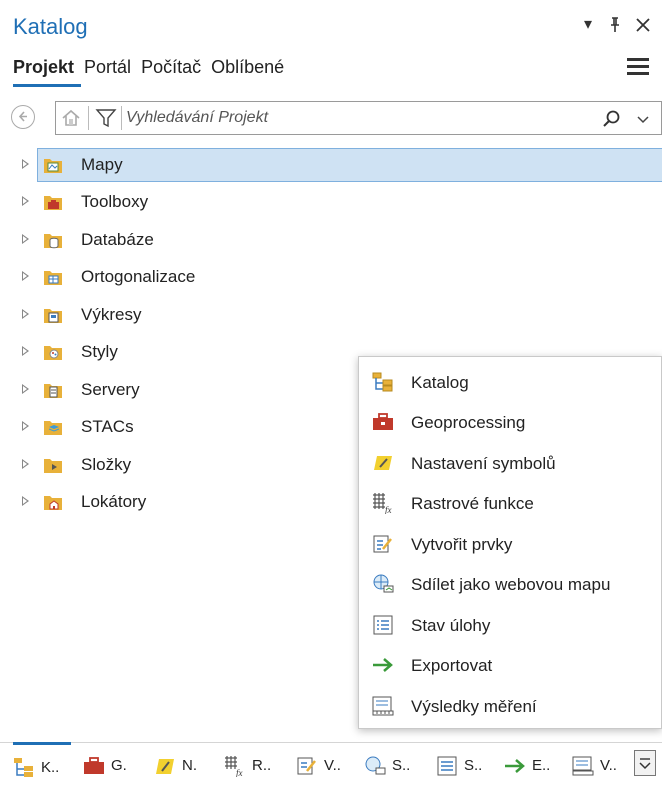 The width and height of the screenshot is (662, 785). I want to click on database-folder-icon, so click(53, 241).